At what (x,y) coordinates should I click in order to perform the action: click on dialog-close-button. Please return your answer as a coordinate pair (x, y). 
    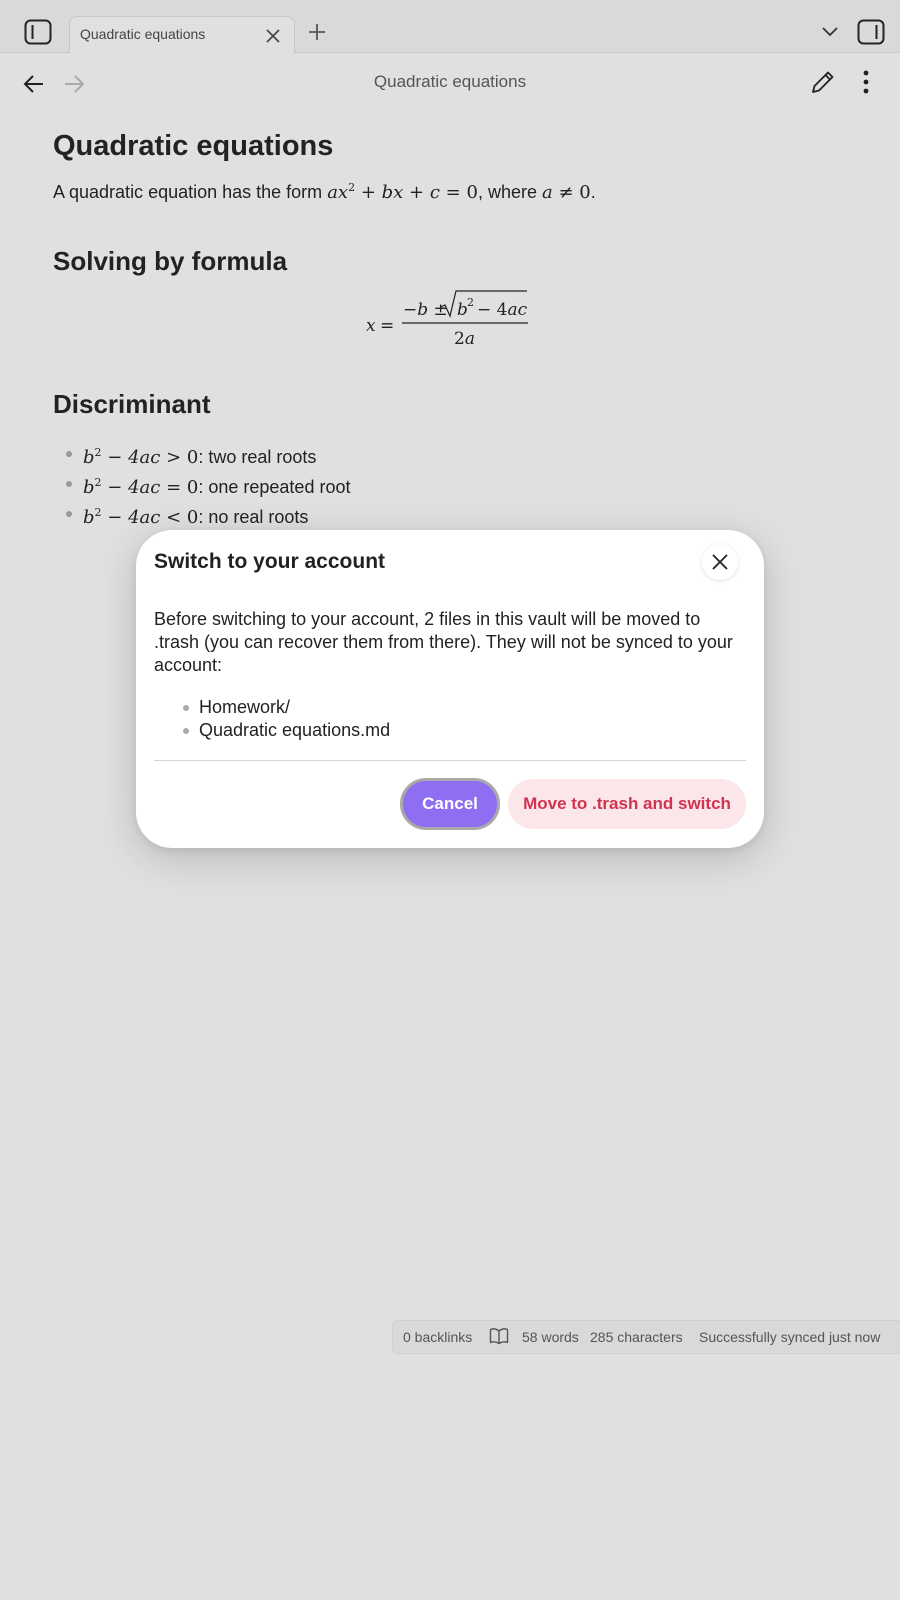
    Looking at the image, I should click on (720, 562).